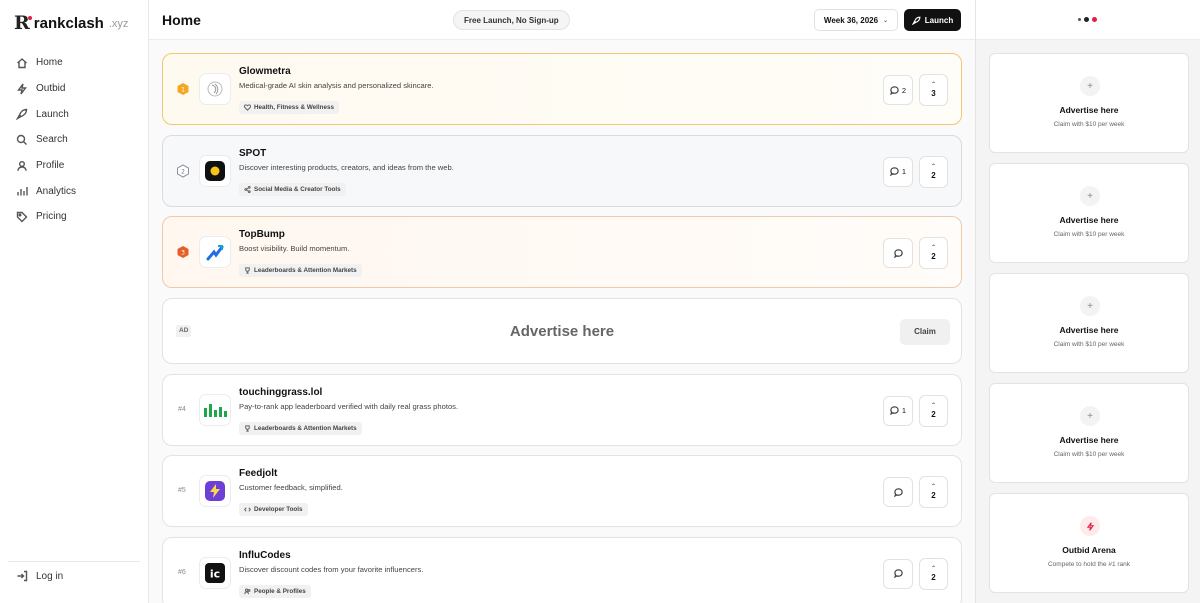 This screenshot has width=1200, height=603. Describe the element at coordinates (76, 166) in the screenshot. I see `sidebar-item-profile: Profile` at that location.